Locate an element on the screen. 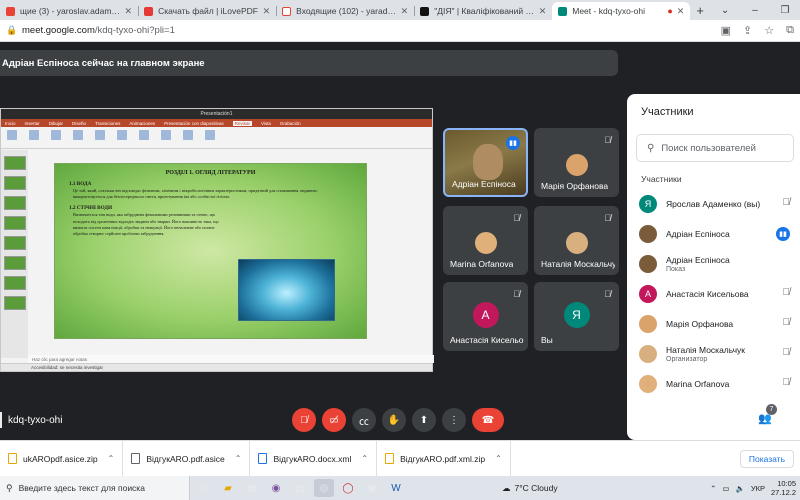 This screenshot has width=800, height=500. browser-tab-2: Скачать файл | iLovePDF ✕ is located at coordinates (207, 11).